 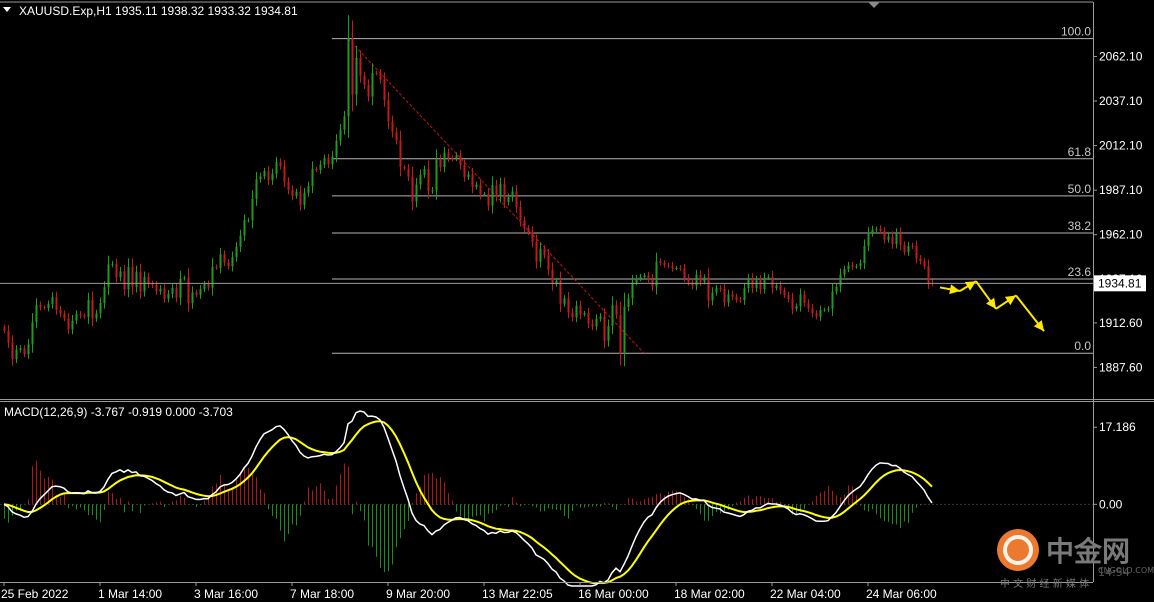 I want to click on price-tick-label: 1987.10, so click(x=1121, y=190).